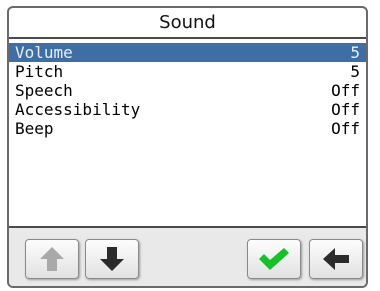  I want to click on screen-title: Sound, so click(187, 23).